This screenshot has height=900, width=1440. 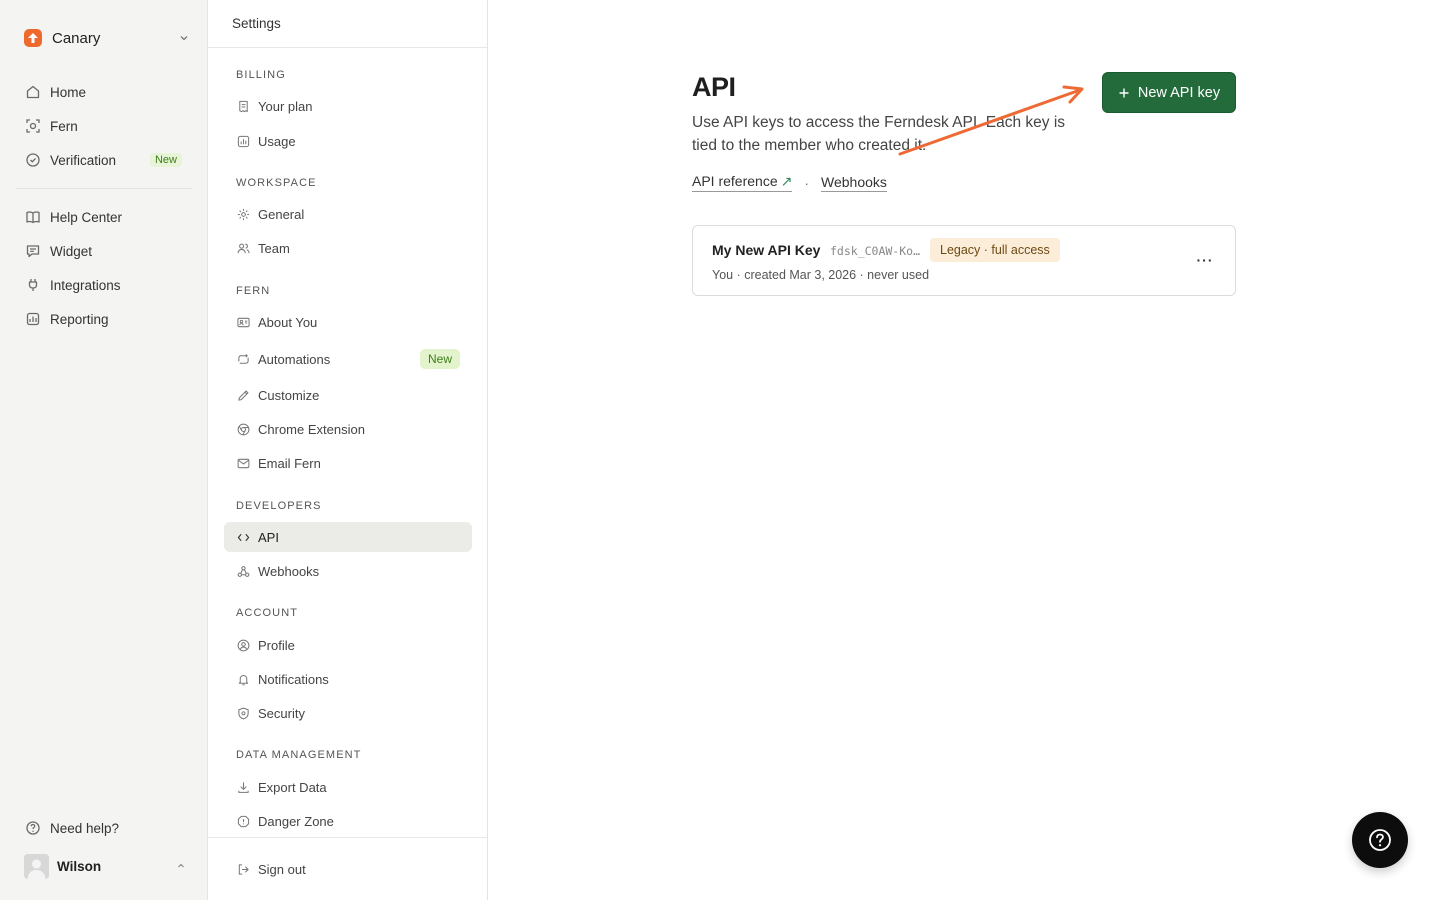 I want to click on group-label-workspace: WORKSPACE, so click(x=276, y=183).